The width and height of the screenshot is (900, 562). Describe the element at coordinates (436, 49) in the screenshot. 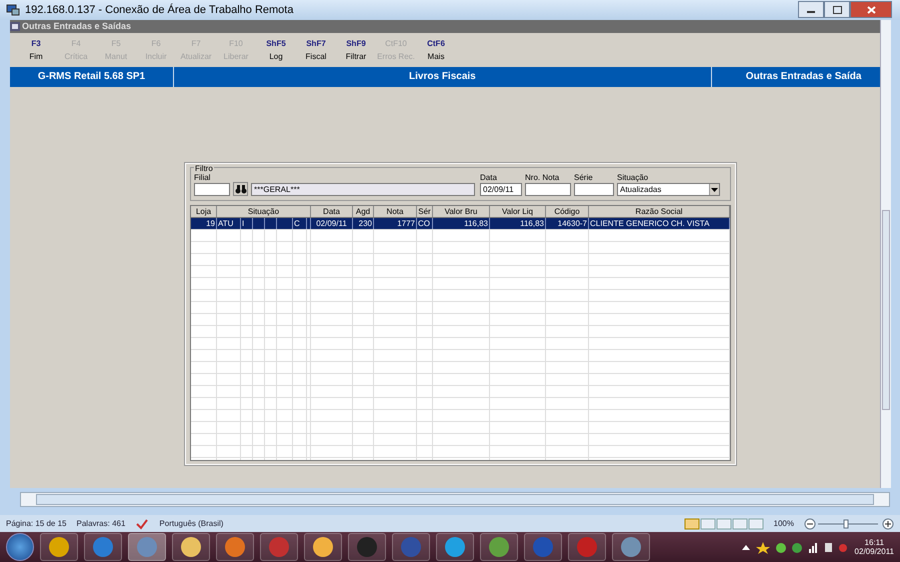

I see `toolbar-button: CtF6 Mais` at that location.